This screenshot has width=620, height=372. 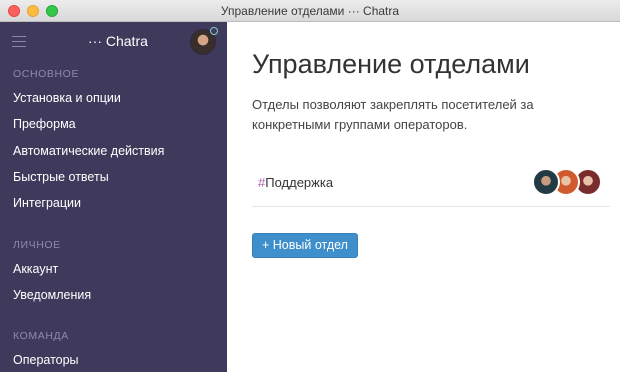 I want to click on operator-avatar, so click(x=546, y=182).